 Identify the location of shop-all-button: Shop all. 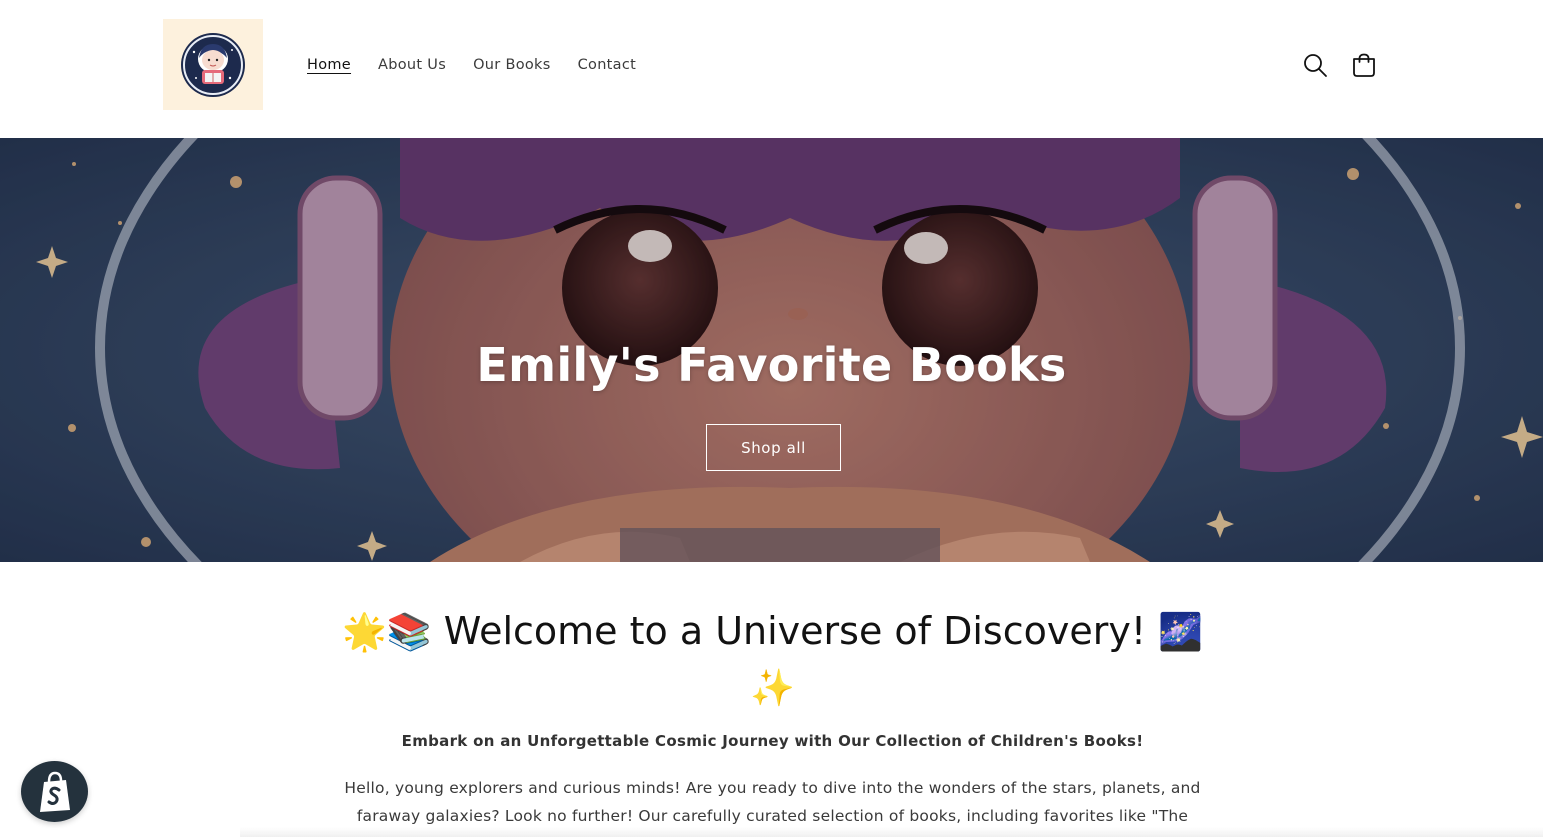
(773, 447).